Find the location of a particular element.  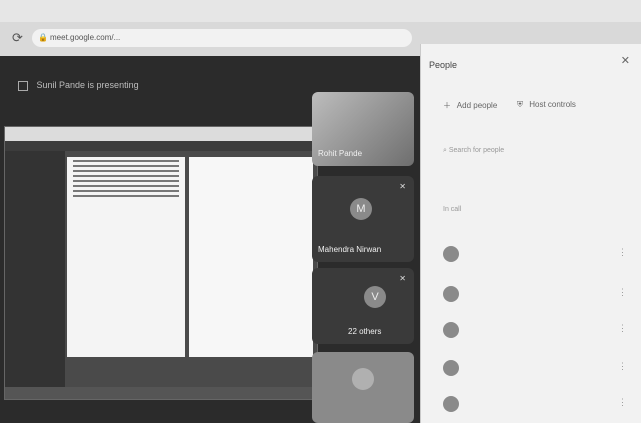

host-controls-label: Host controls is located at coordinates (552, 104).